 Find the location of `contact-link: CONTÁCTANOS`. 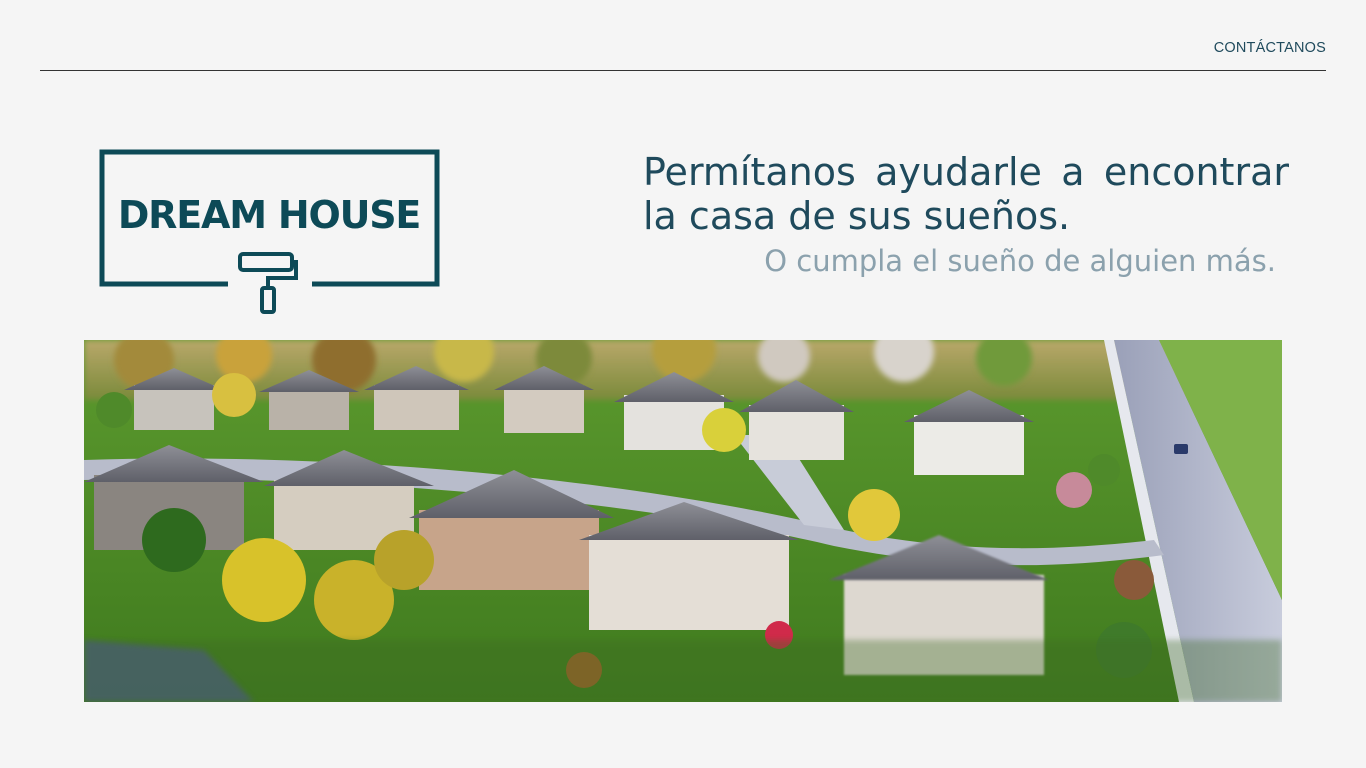

contact-link: CONTÁCTANOS is located at coordinates (1270, 48).